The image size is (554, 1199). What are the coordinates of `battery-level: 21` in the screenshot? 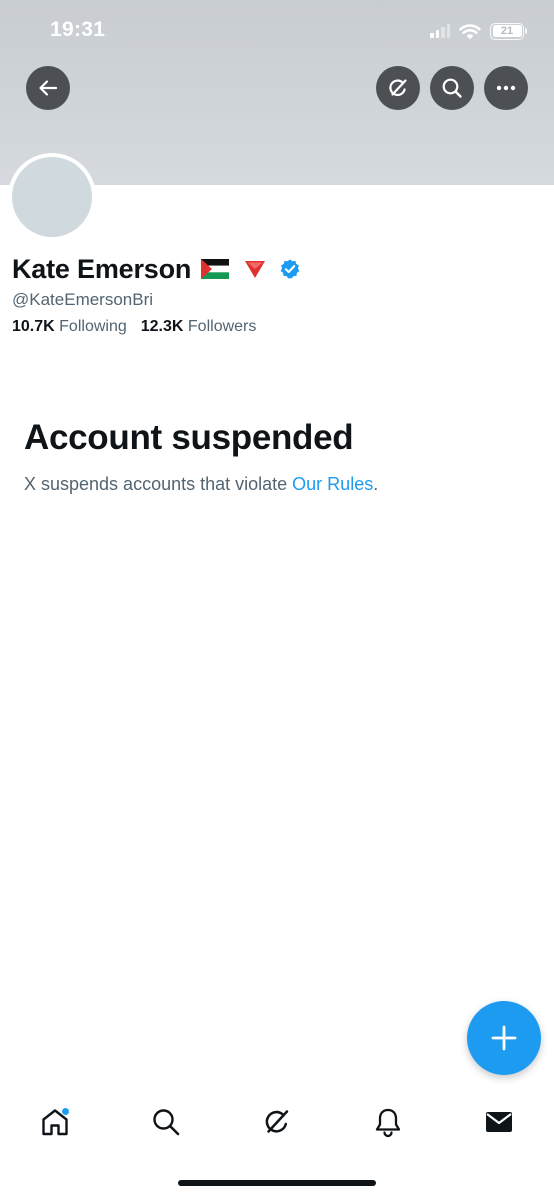 It's located at (507, 31).